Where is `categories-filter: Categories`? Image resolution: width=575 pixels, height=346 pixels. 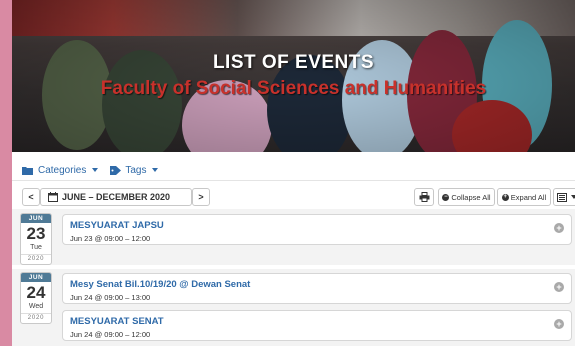 categories-filter: Categories is located at coordinates (60, 170).